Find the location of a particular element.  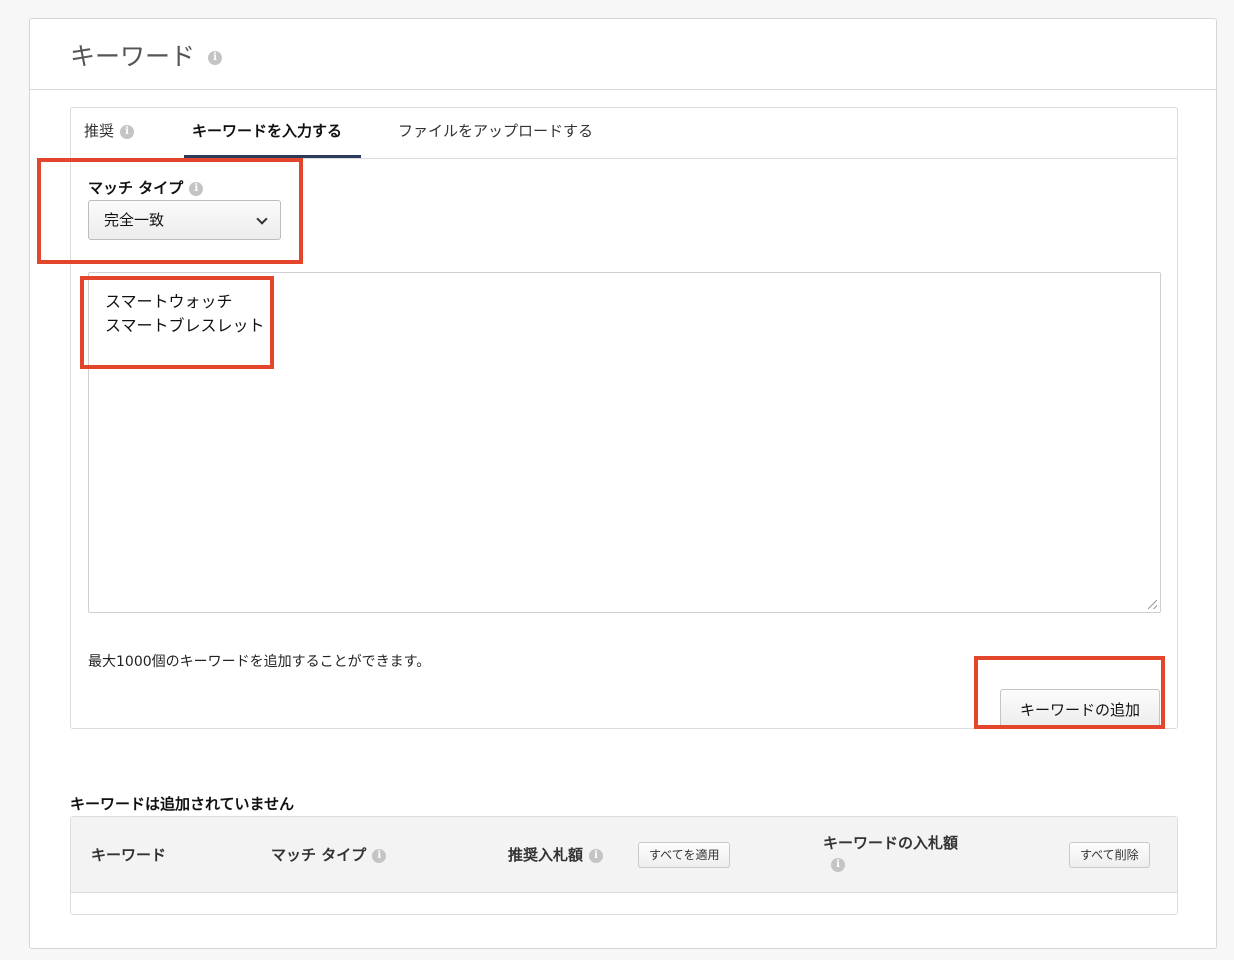

tab-suggested: 推奨 i is located at coordinates (109, 133).